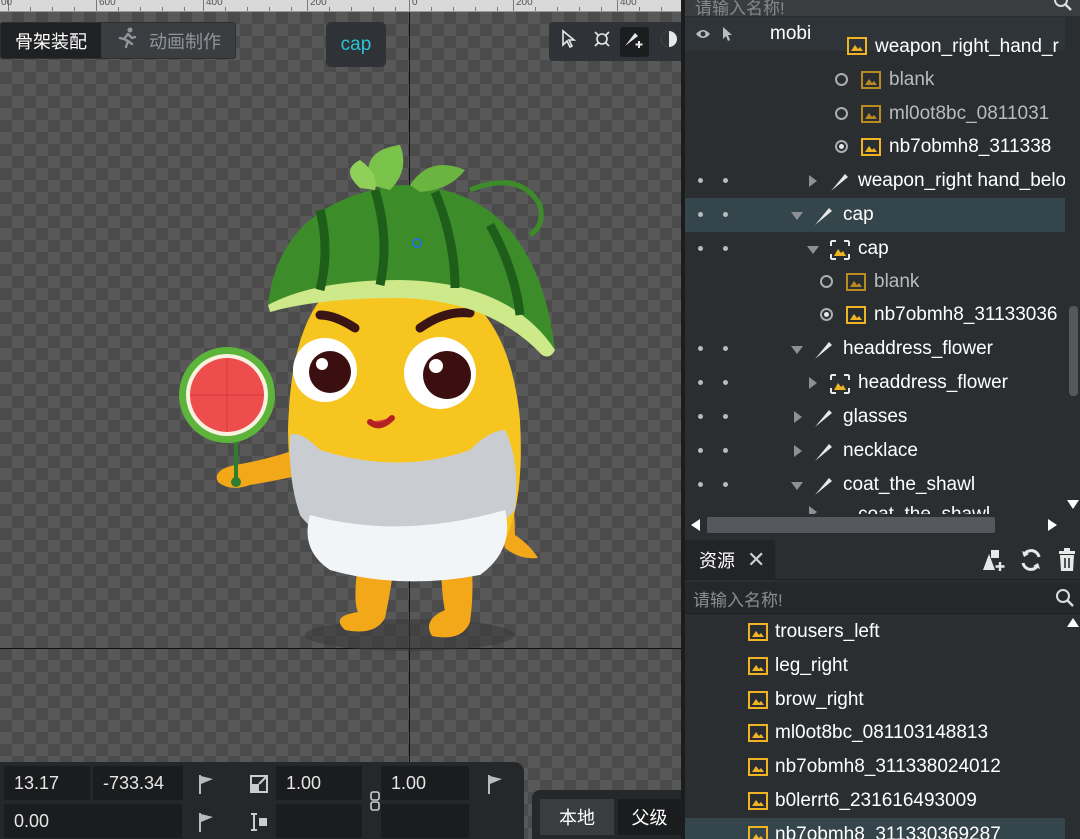 This screenshot has width=1080, height=839. Describe the element at coordinates (51, 40) in the screenshot. I see `tab-rig-setup: 骨架装配` at that location.